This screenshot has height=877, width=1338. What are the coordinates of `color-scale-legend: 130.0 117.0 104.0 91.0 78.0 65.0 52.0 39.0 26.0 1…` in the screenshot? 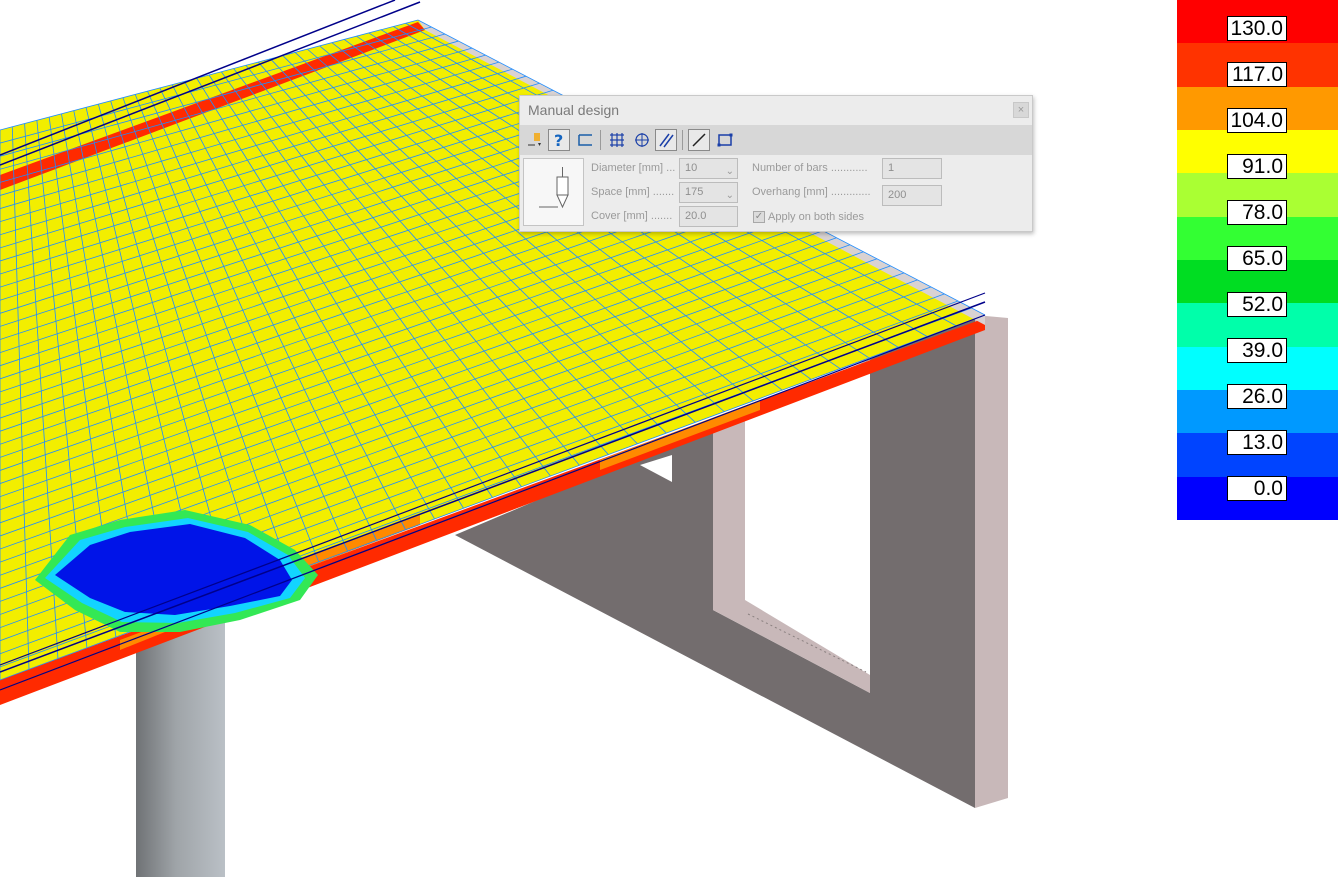 It's located at (1257, 260).